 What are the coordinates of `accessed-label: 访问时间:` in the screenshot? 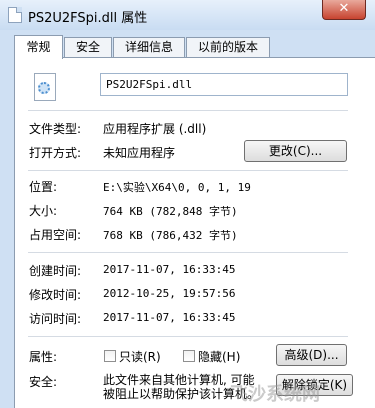 It's located at (55, 319).